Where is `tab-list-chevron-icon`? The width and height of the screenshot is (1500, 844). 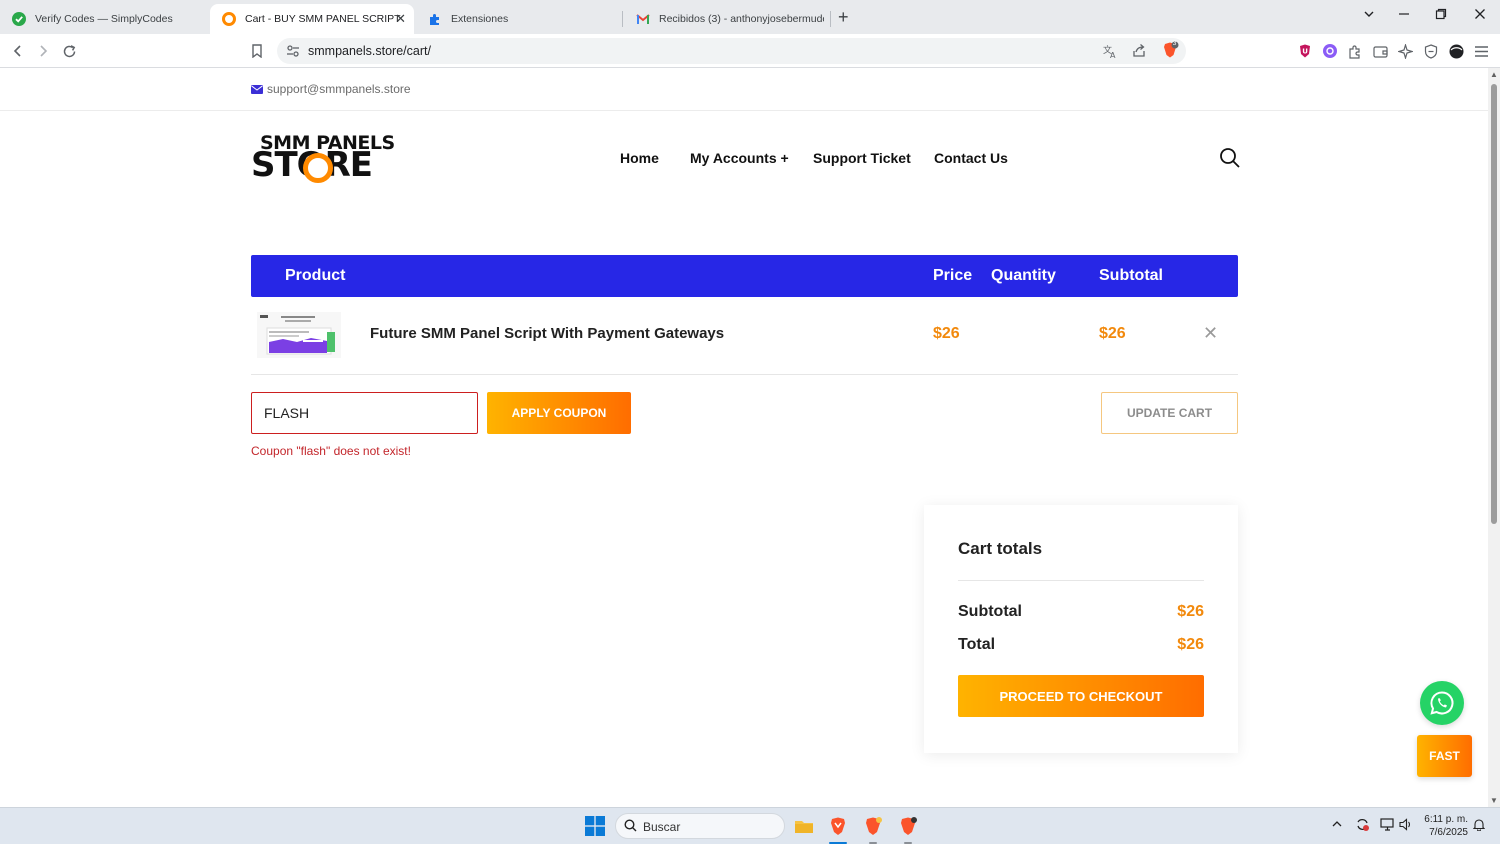 tab-list-chevron-icon is located at coordinates (1369, 16).